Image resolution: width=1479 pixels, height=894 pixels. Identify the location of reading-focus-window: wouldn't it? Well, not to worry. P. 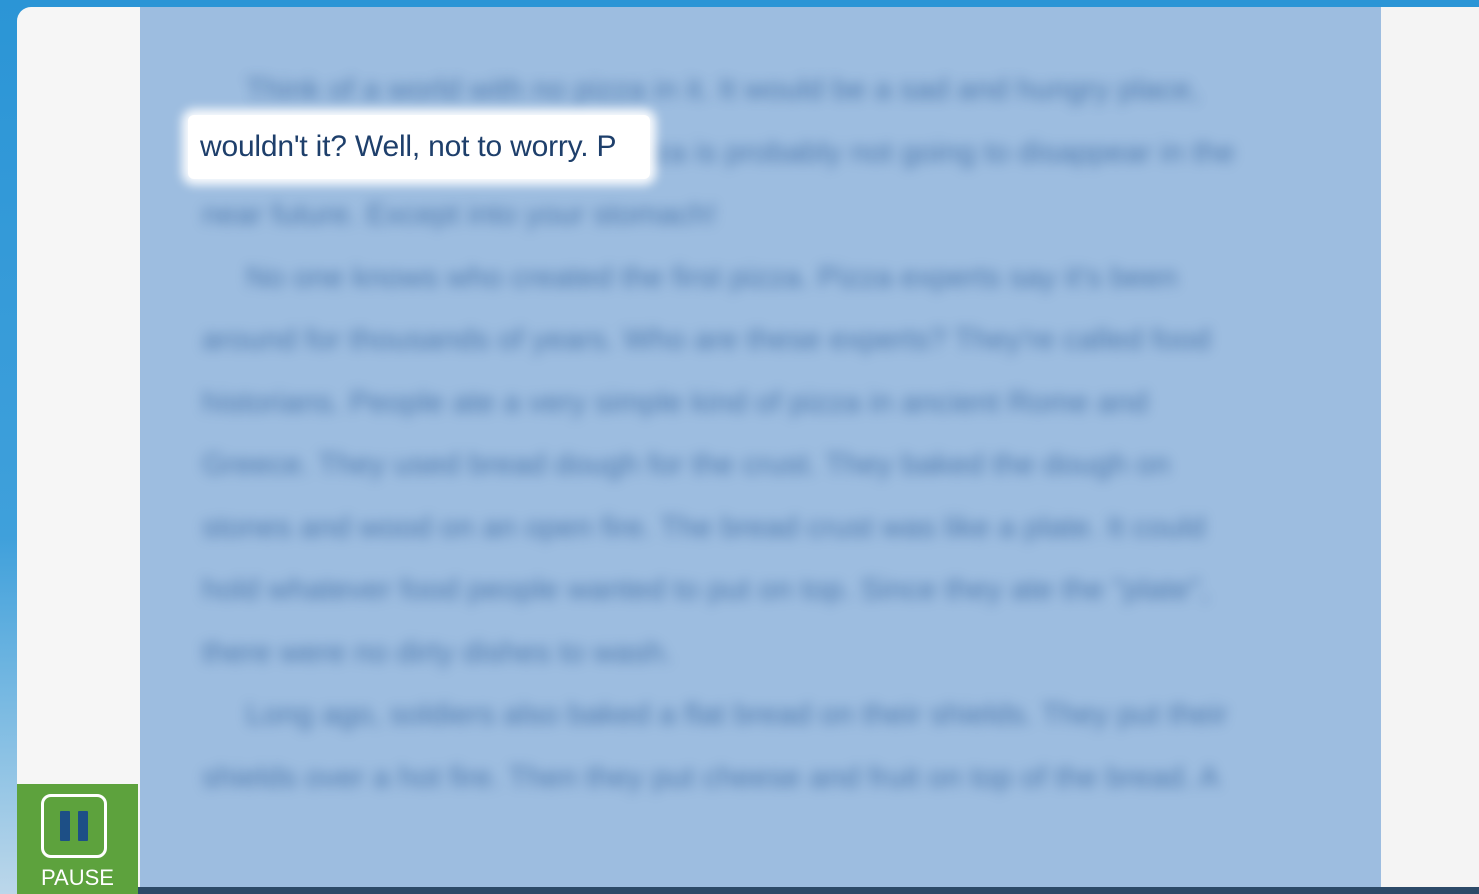
(419, 147).